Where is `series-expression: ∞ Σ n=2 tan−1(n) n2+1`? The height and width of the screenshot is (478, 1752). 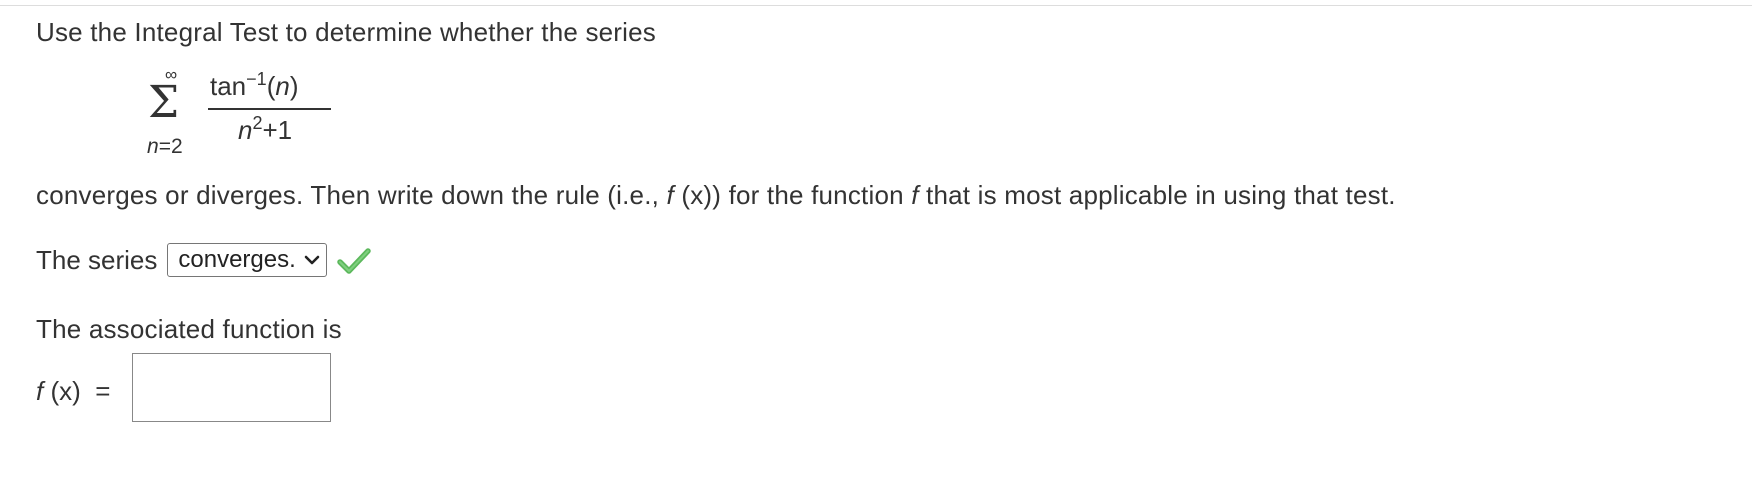 series-expression: ∞ Σ n=2 tan−1(n) n2+1 is located at coordinates (244, 116).